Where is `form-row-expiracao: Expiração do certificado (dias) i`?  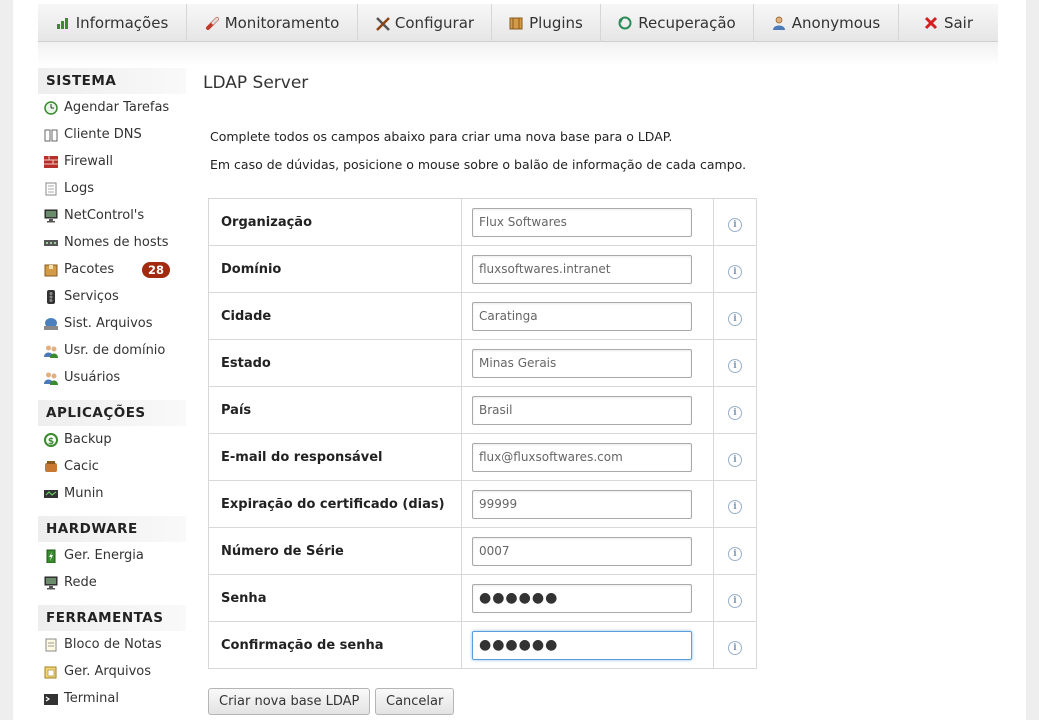 form-row-expiracao: Expiração do certificado (dias) i is located at coordinates (482, 504).